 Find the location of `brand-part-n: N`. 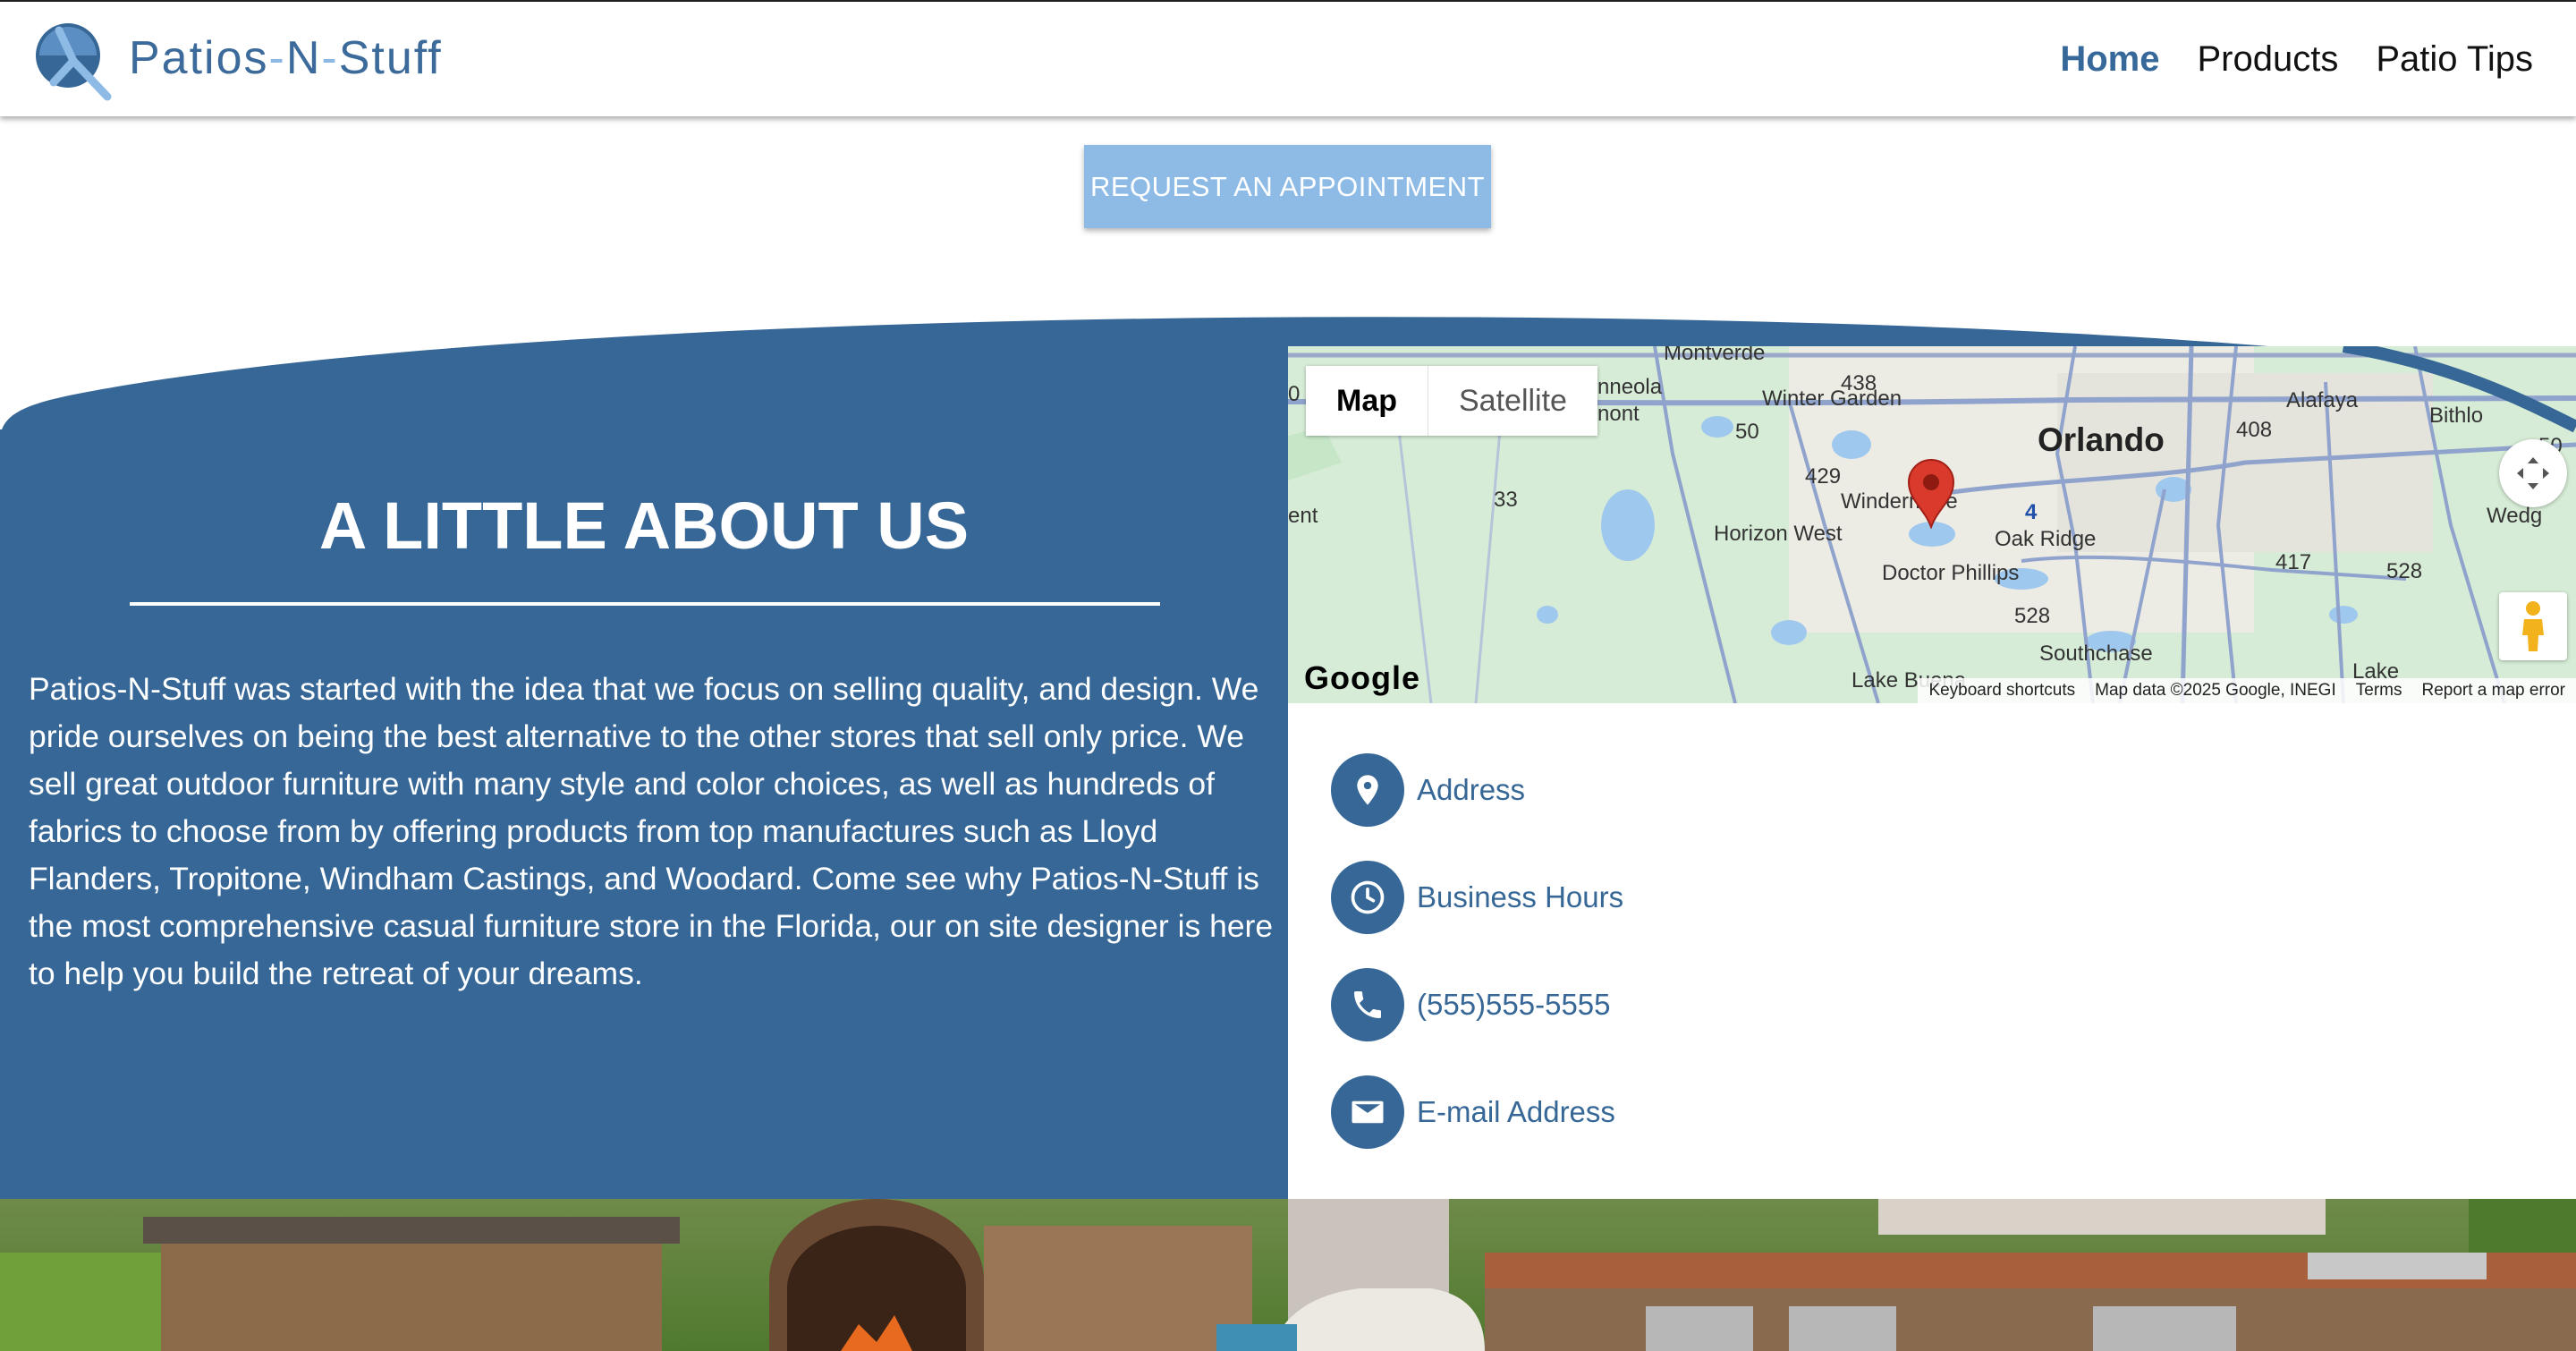

brand-part-n: N is located at coordinates (303, 58).